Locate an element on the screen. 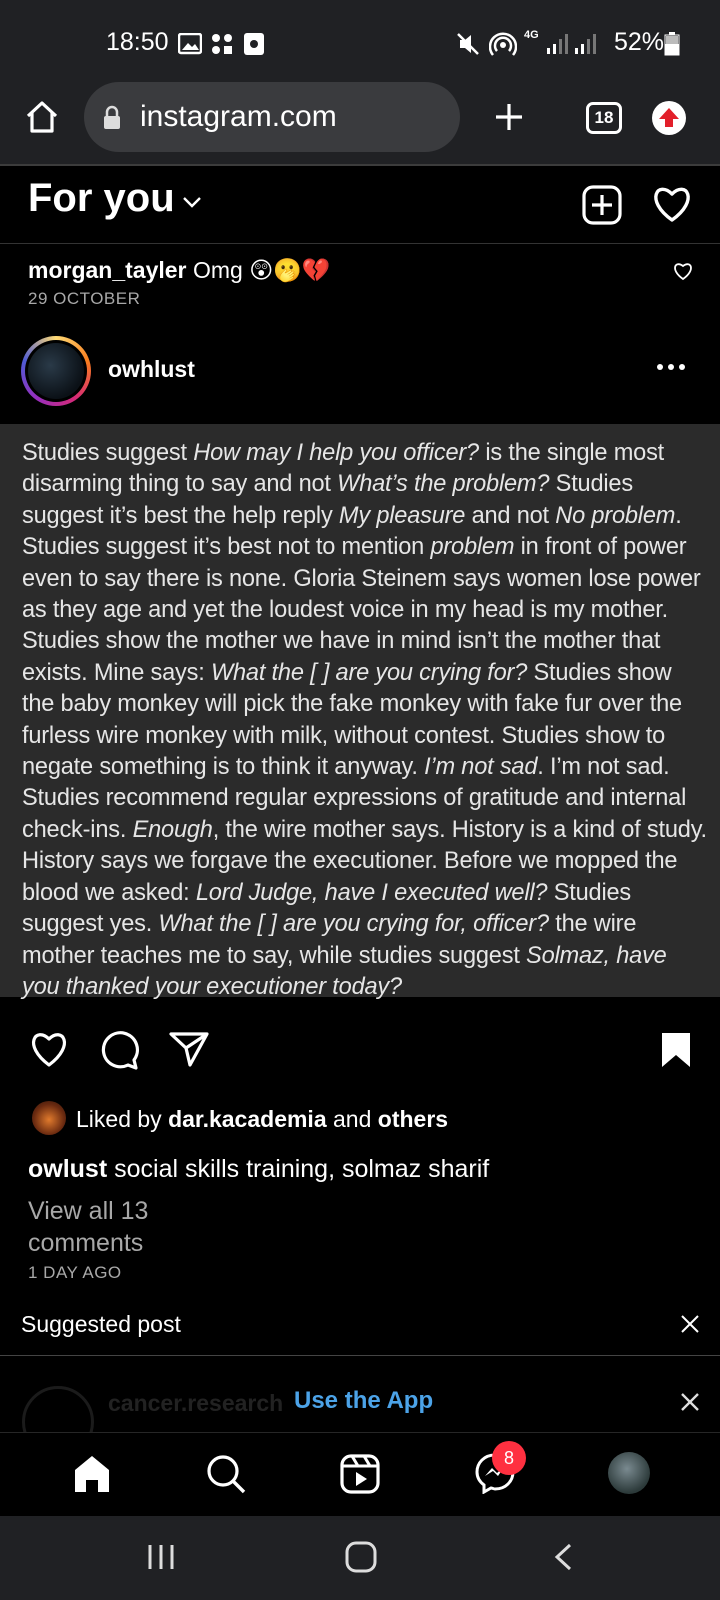 This screenshot has height=1600, width=720. screenshot-notification-icon is located at coordinates (254, 44).